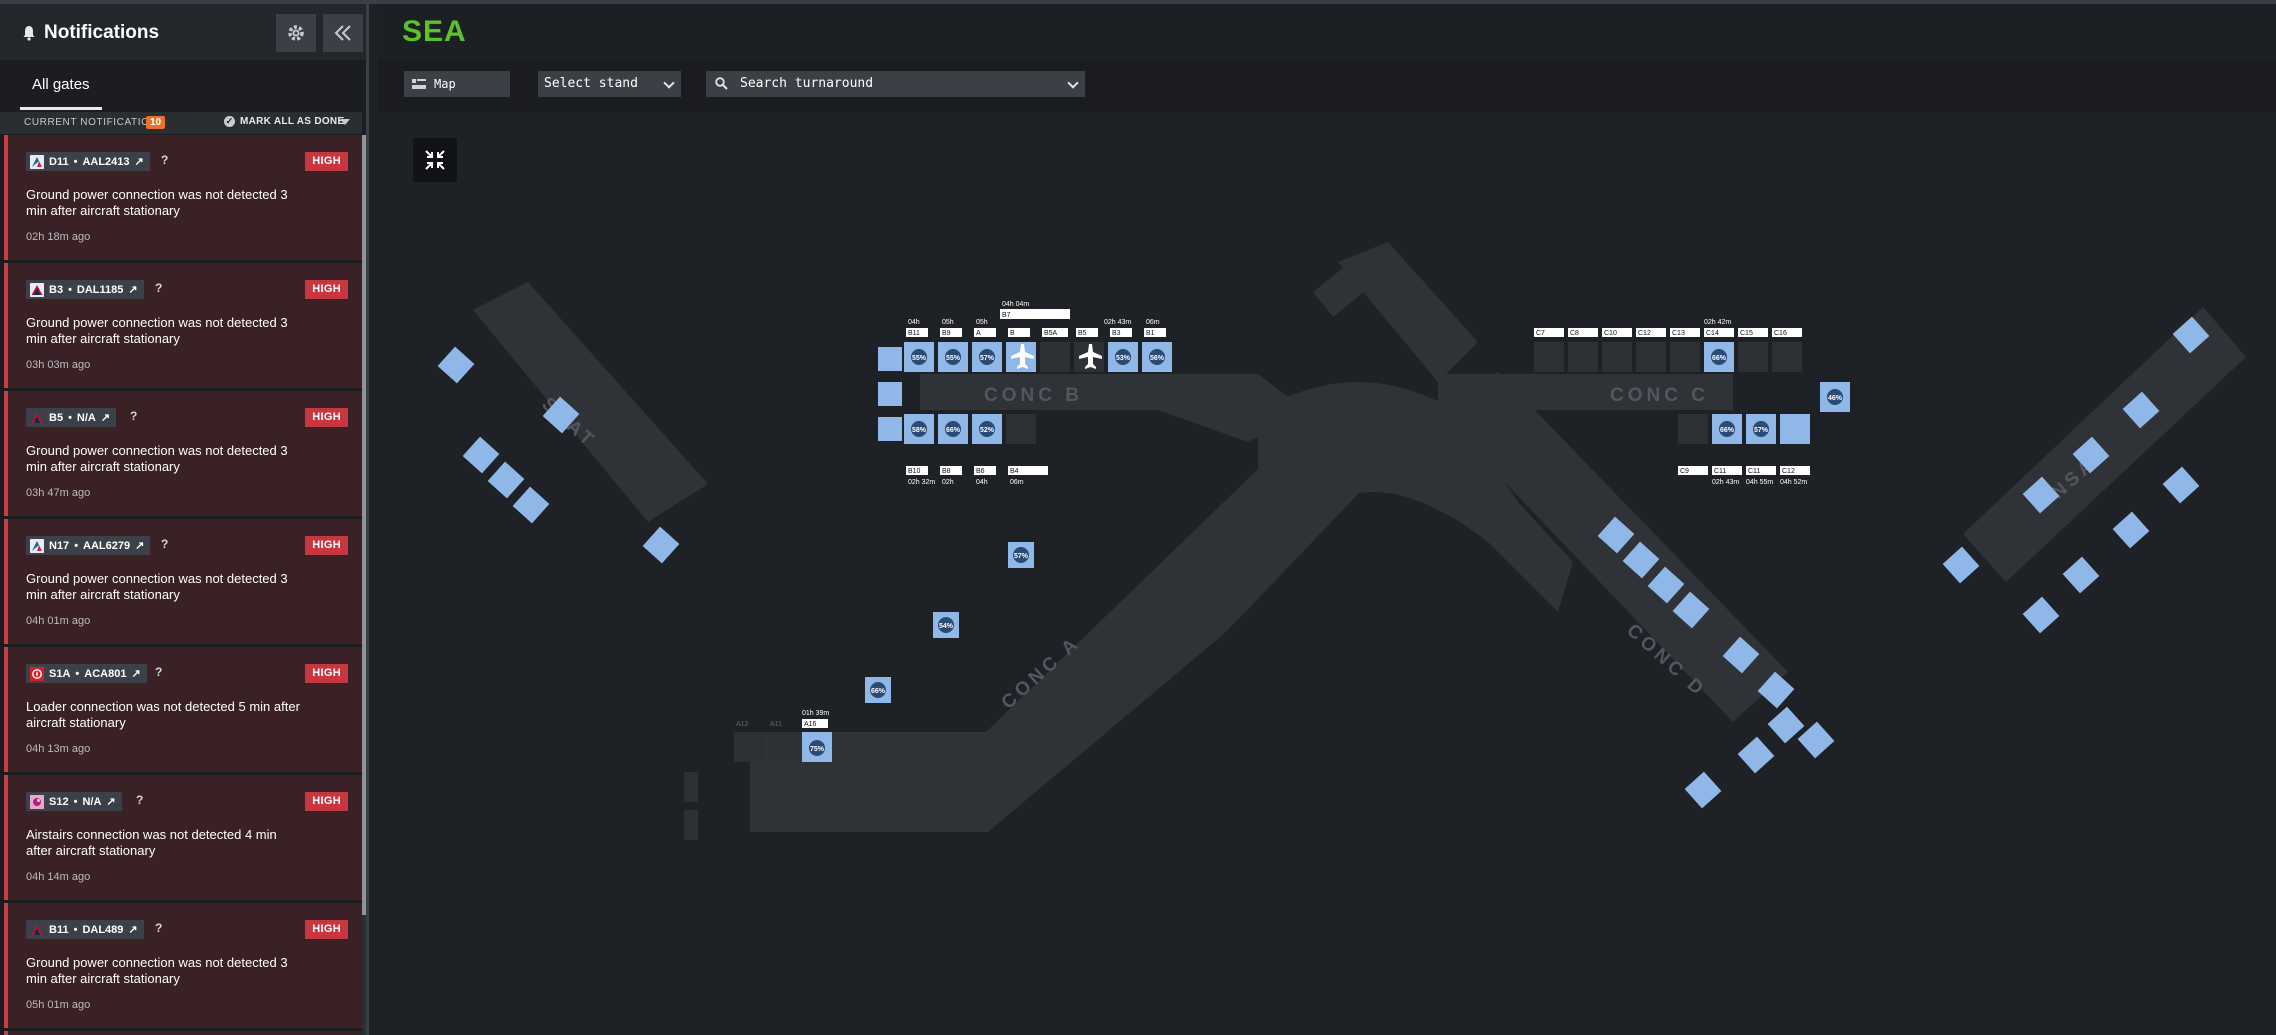 This screenshot has height=1035, width=2276. I want to click on sidebar-title: Notifications, so click(102, 32).